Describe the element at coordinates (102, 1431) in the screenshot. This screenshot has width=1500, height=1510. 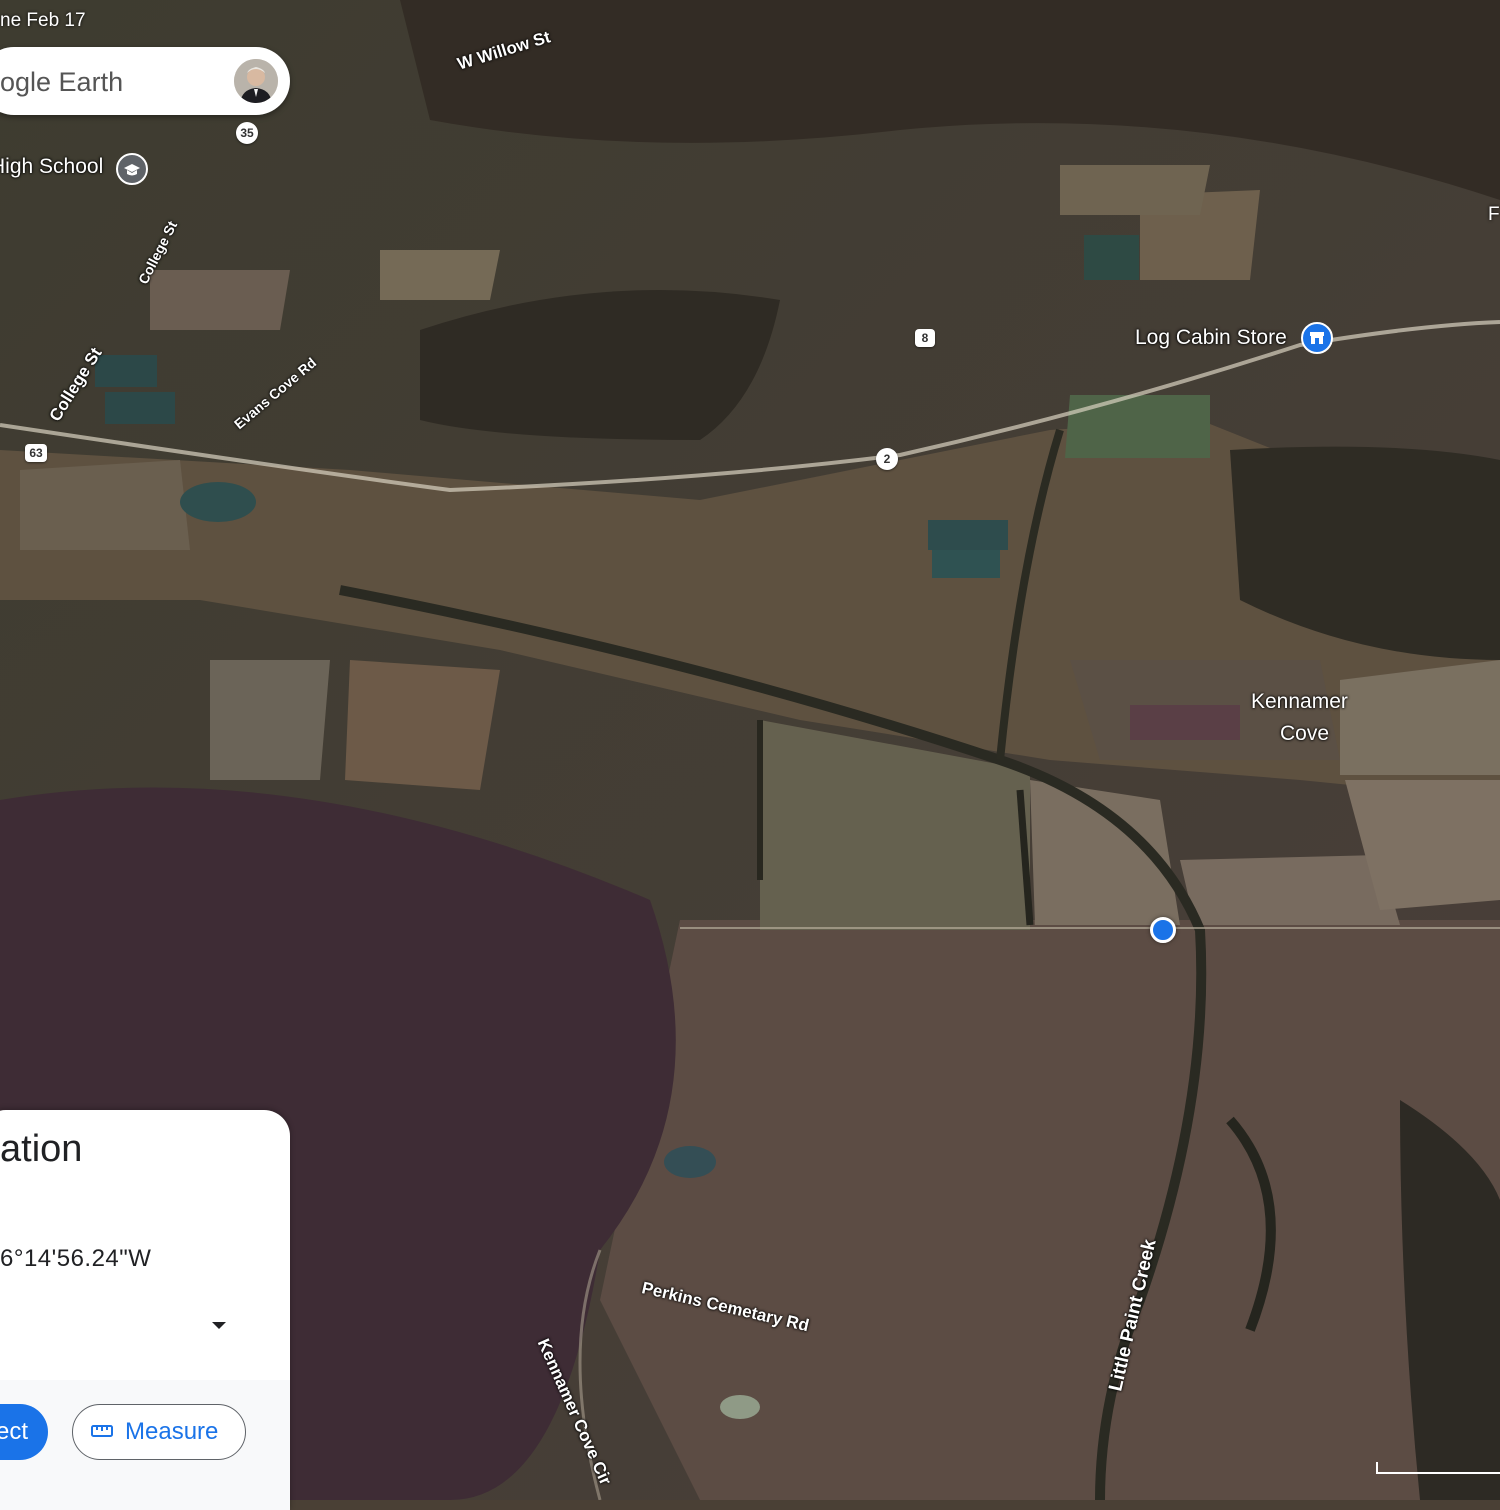
I see `ruler-icon` at that location.